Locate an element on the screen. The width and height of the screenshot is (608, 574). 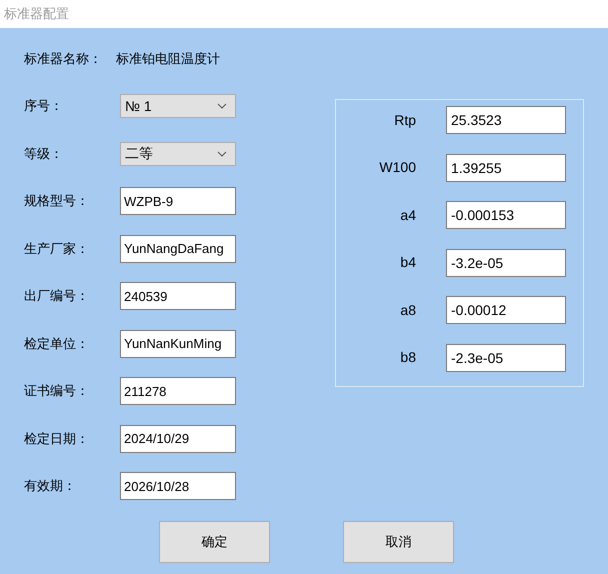
coefficient-label: b8 is located at coordinates (407, 357).